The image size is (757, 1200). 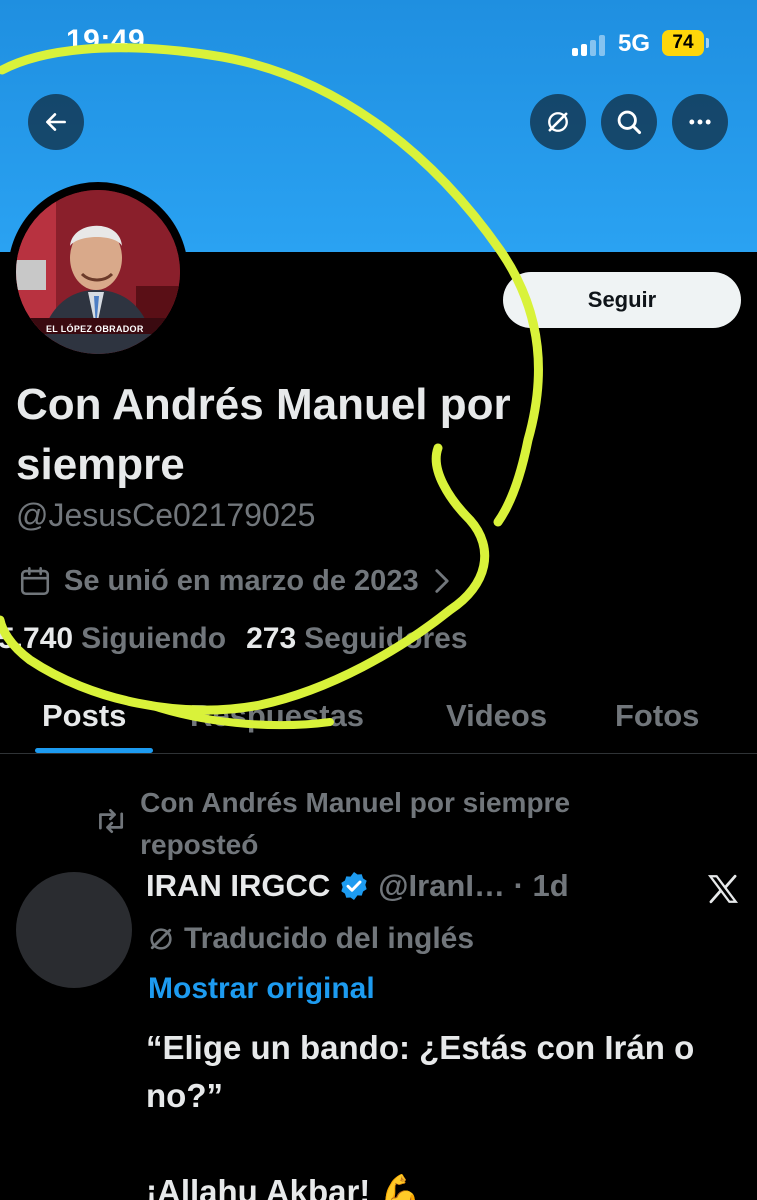 I want to click on joined-text: Se unió en marzo de 2023, so click(x=241, y=580).